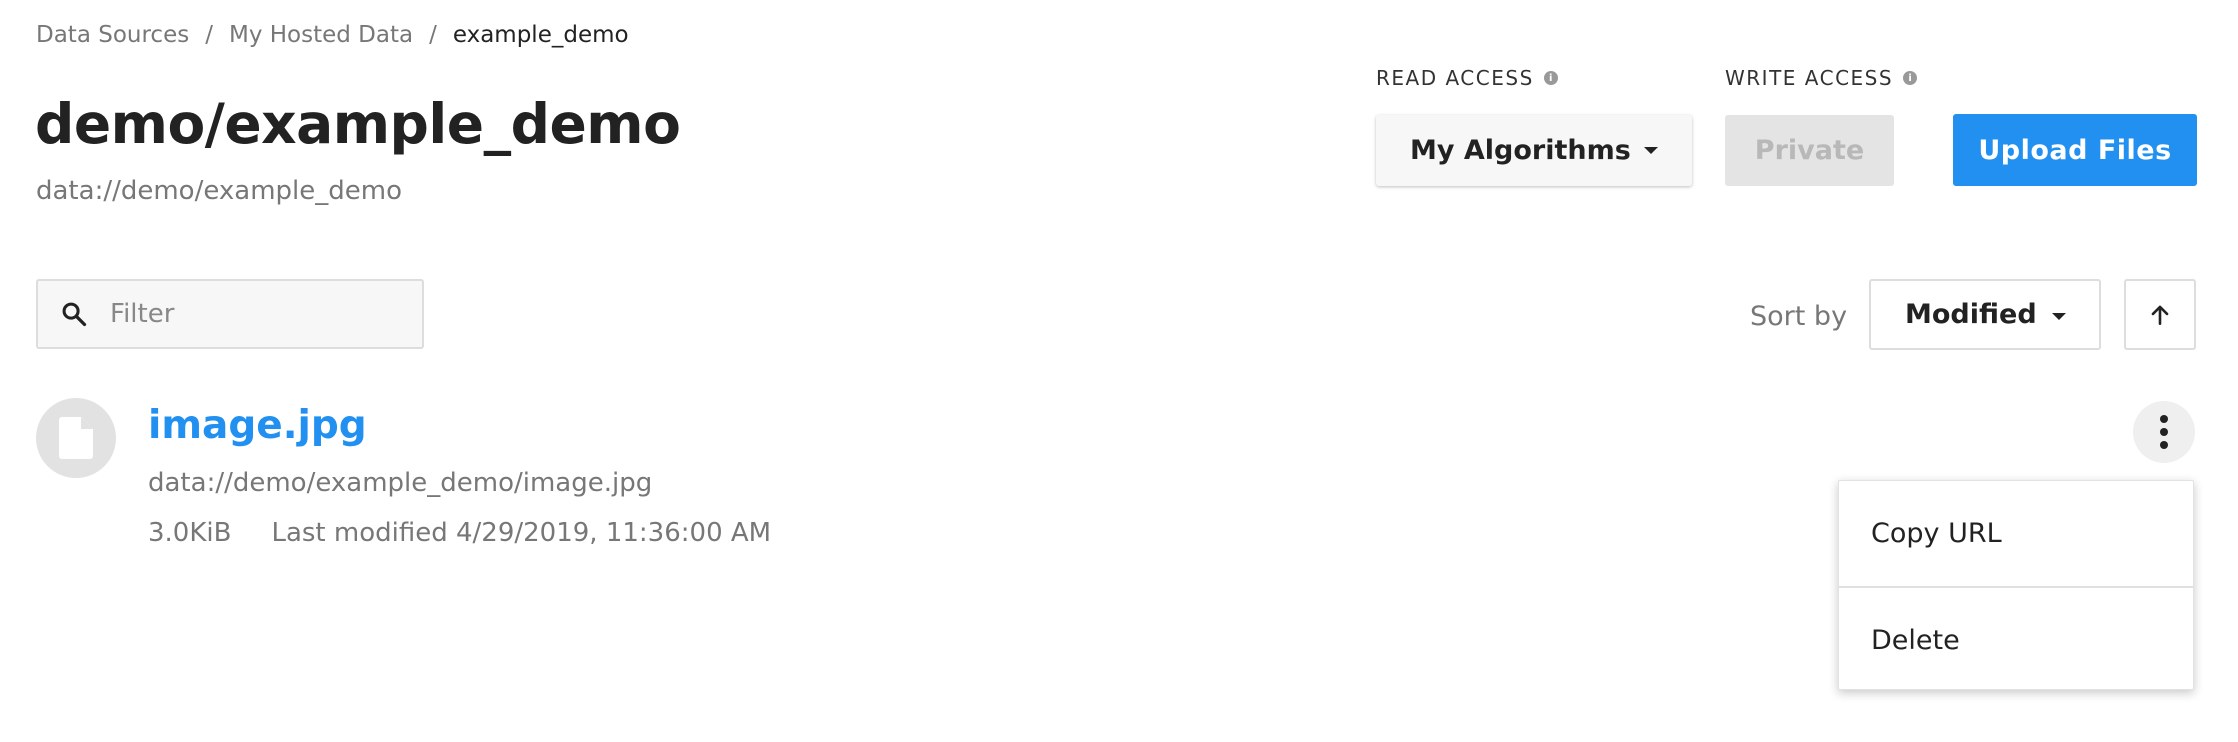 Image resolution: width=2238 pixels, height=742 pixels. I want to click on file-size: 3.0KiB, so click(190, 533).